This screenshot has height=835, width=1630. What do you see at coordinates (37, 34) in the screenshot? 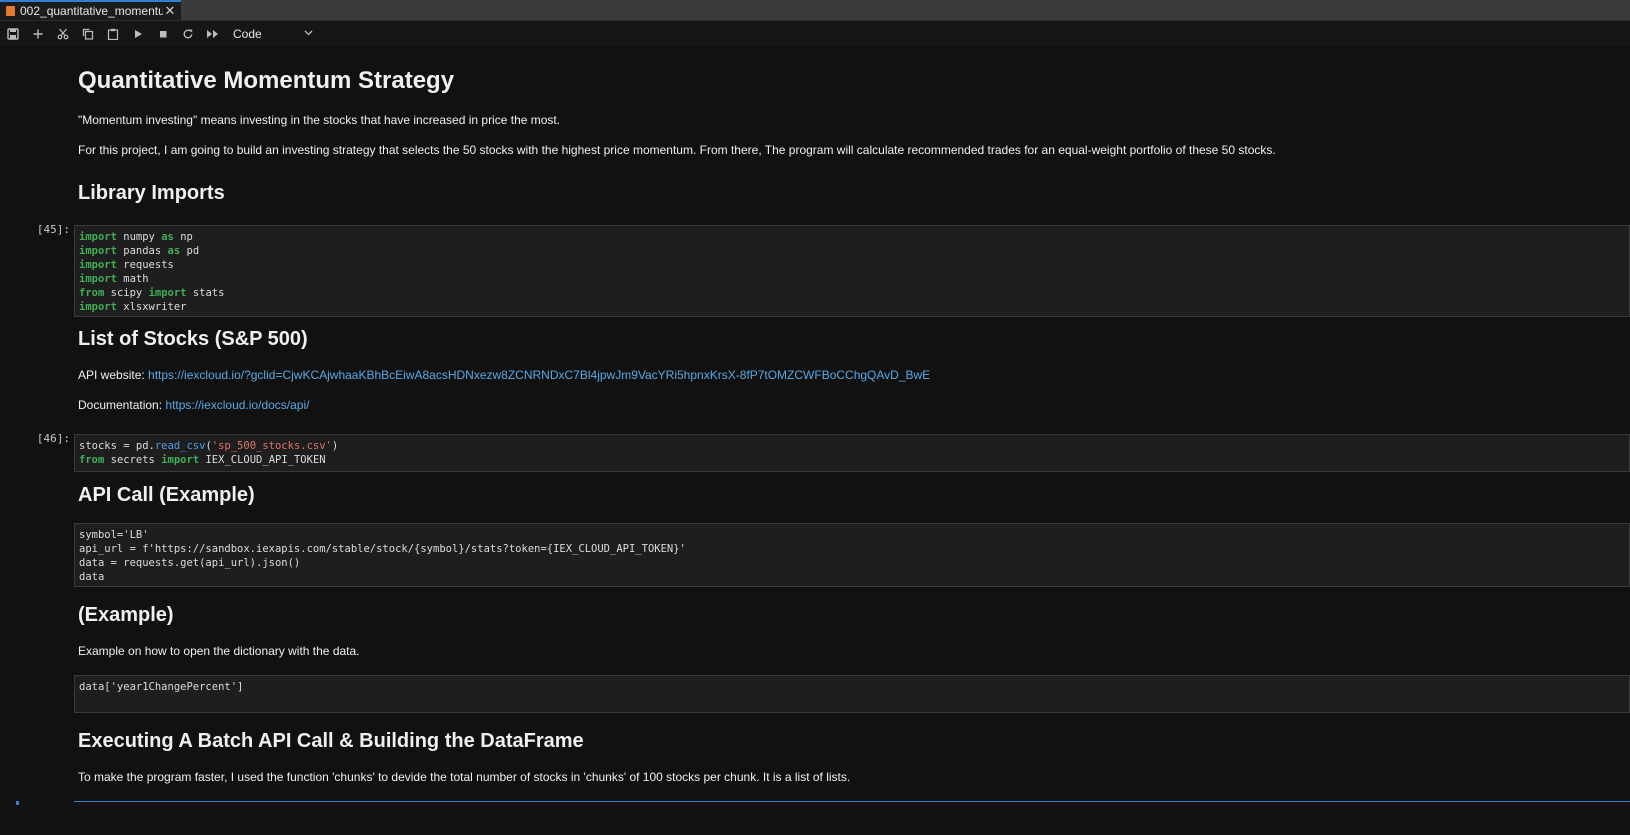
I see `add-cell-icon` at bounding box center [37, 34].